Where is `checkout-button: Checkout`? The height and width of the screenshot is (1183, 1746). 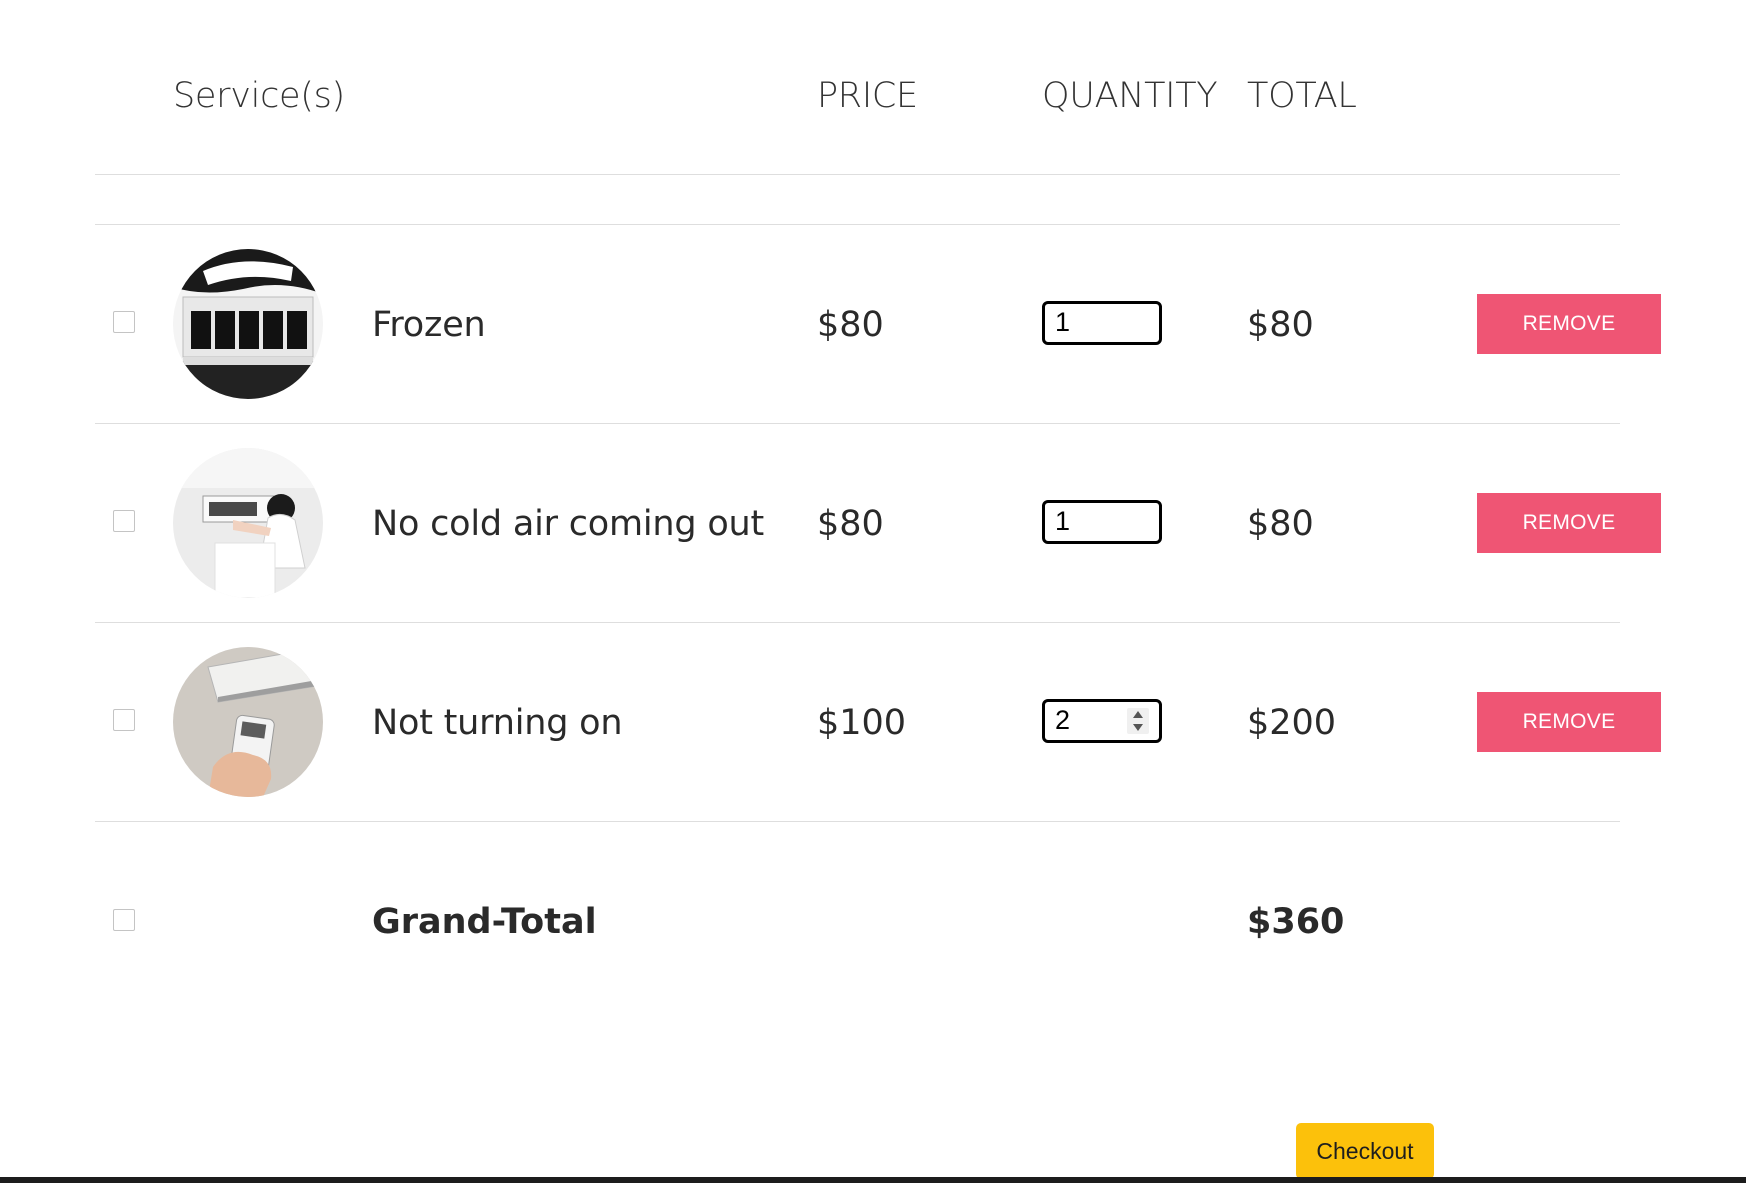 checkout-button: Checkout is located at coordinates (1365, 1151).